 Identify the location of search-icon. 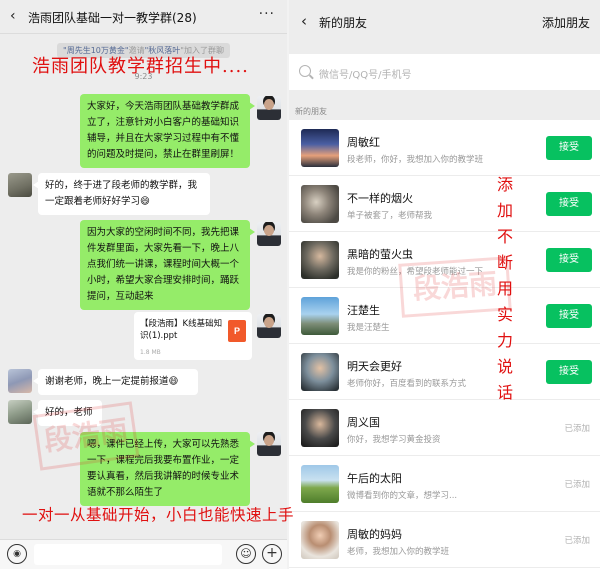
(305, 71).